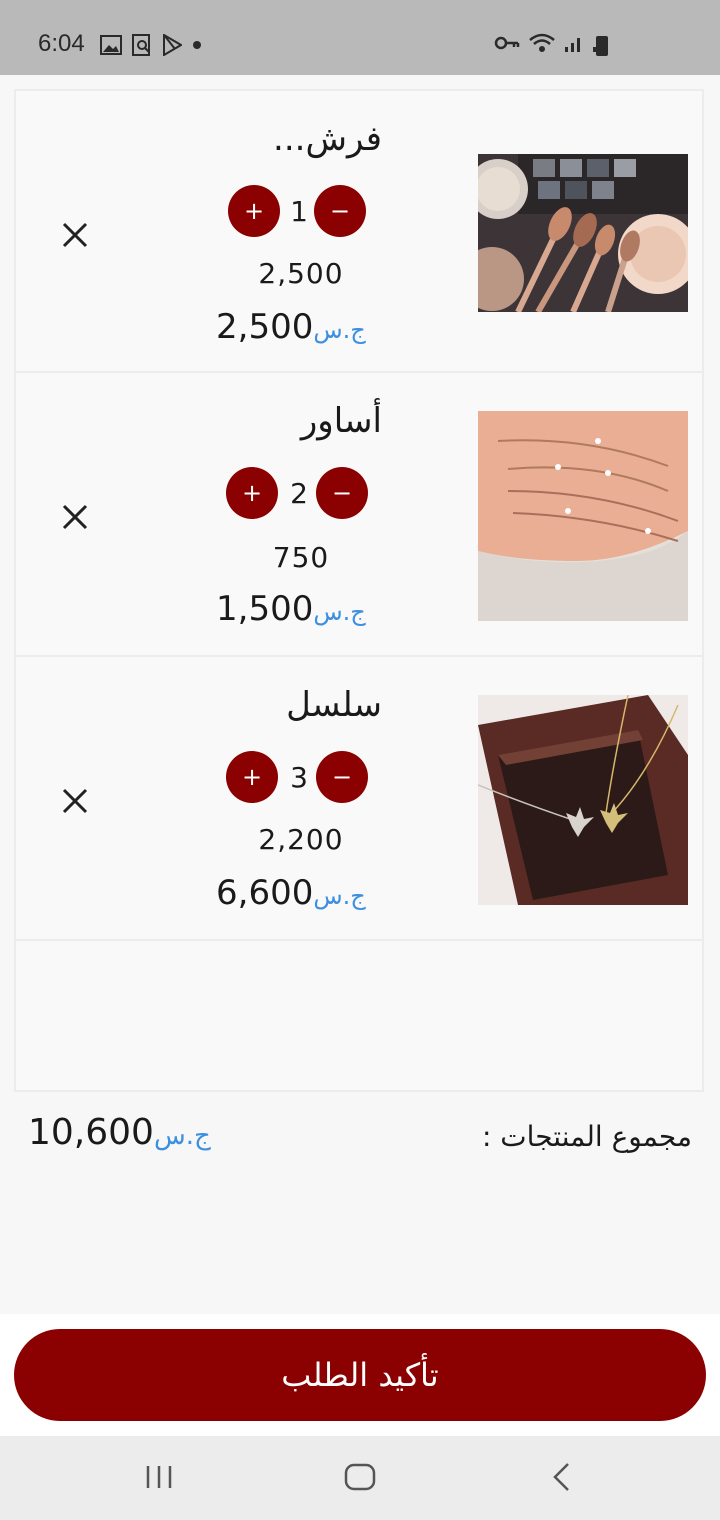 This screenshot has width=720, height=1520. Describe the element at coordinates (586, 1136) in the screenshot. I see `summary-label: مجموع المنتجات :` at that location.